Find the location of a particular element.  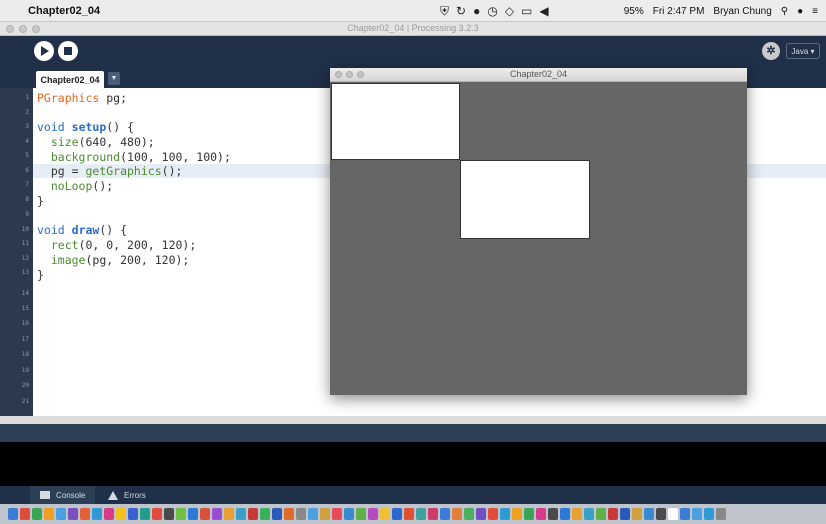

siri-icon: ● is located at coordinates (800, 11).